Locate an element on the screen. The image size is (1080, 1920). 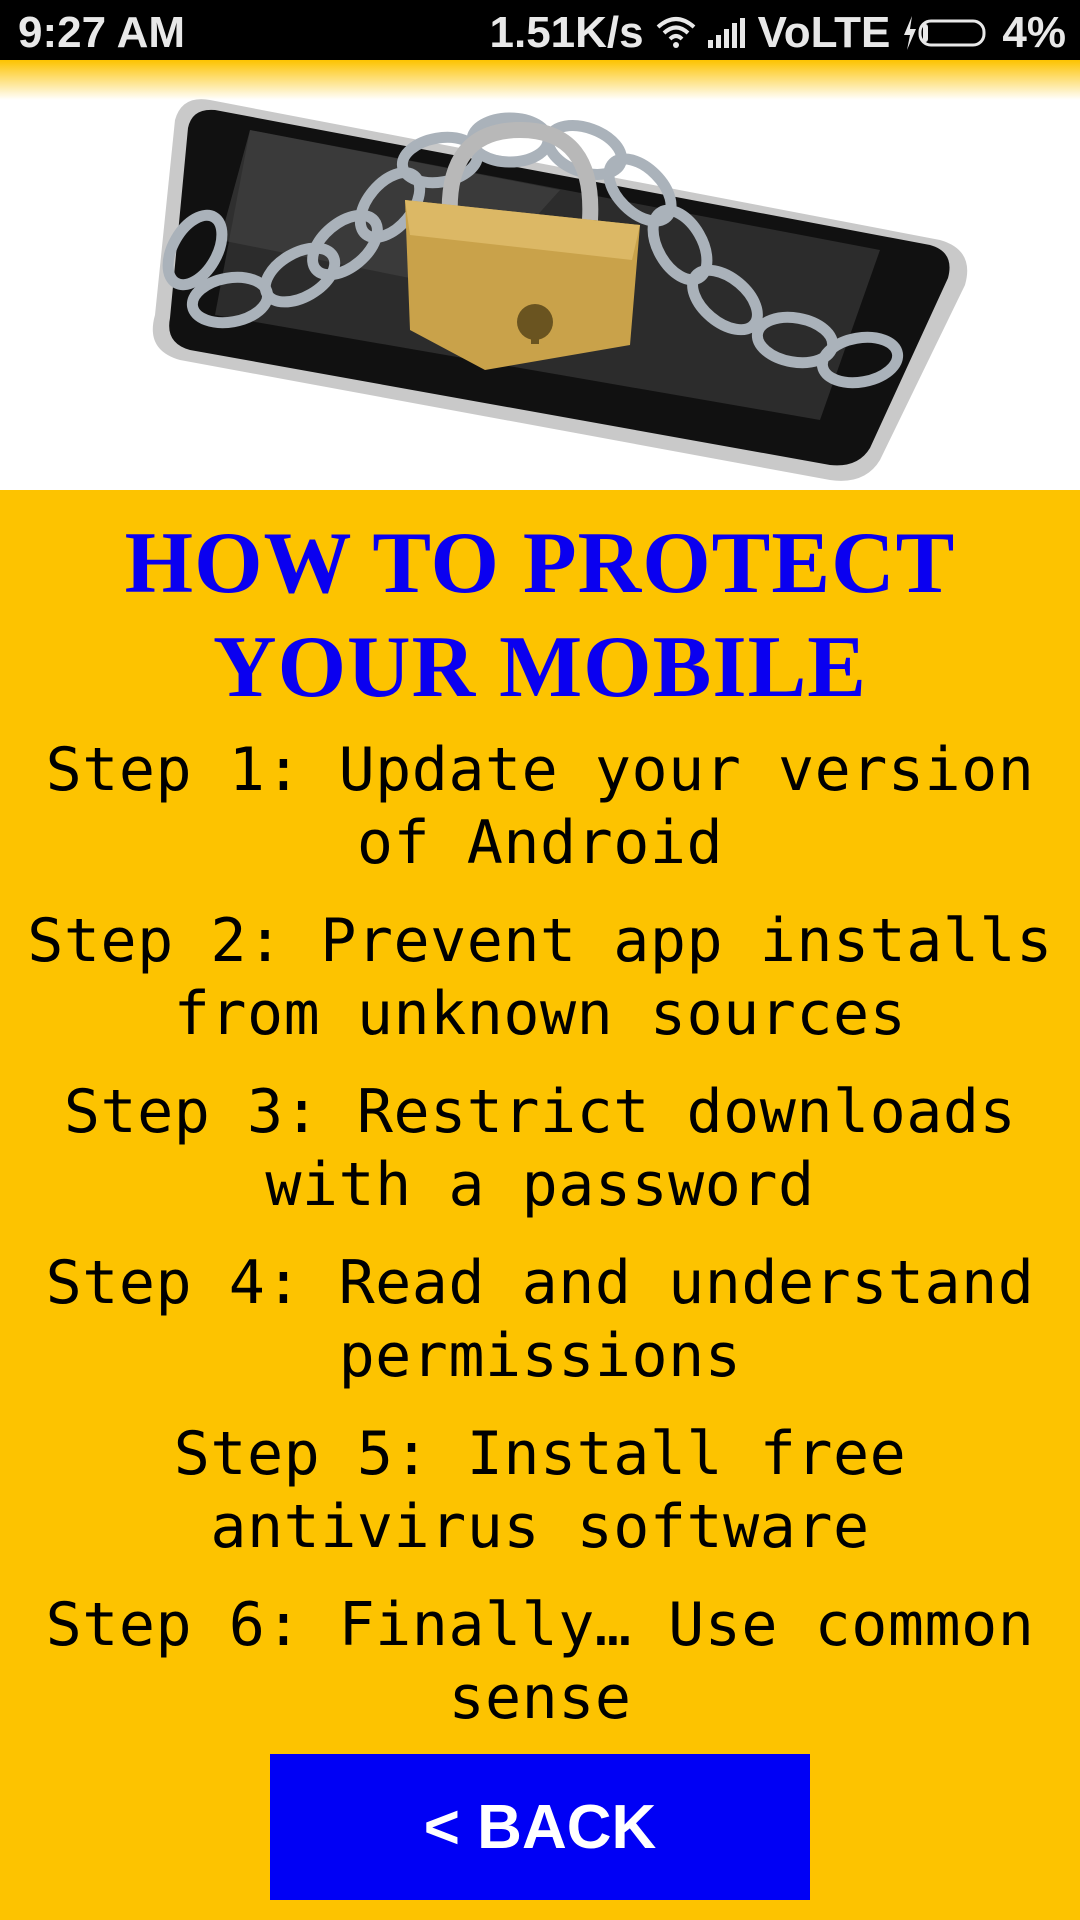
battery-indicator is located at coordinates (946, 33).